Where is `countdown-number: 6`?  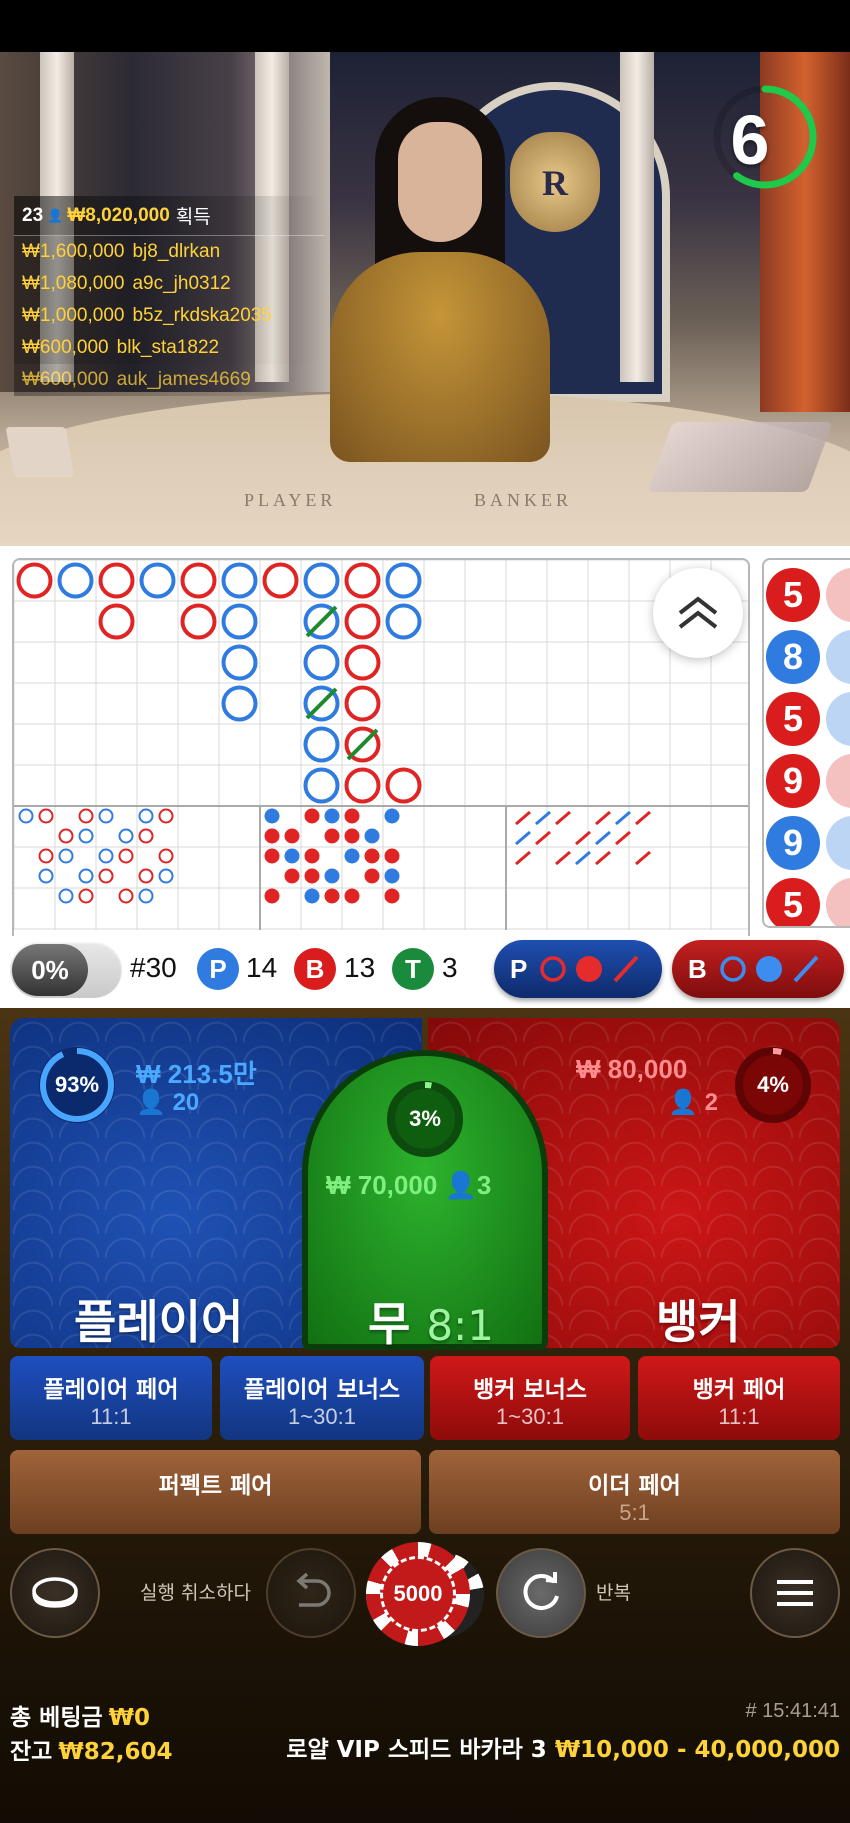 countdown-number: 6 is located at coordinates (750, 140).